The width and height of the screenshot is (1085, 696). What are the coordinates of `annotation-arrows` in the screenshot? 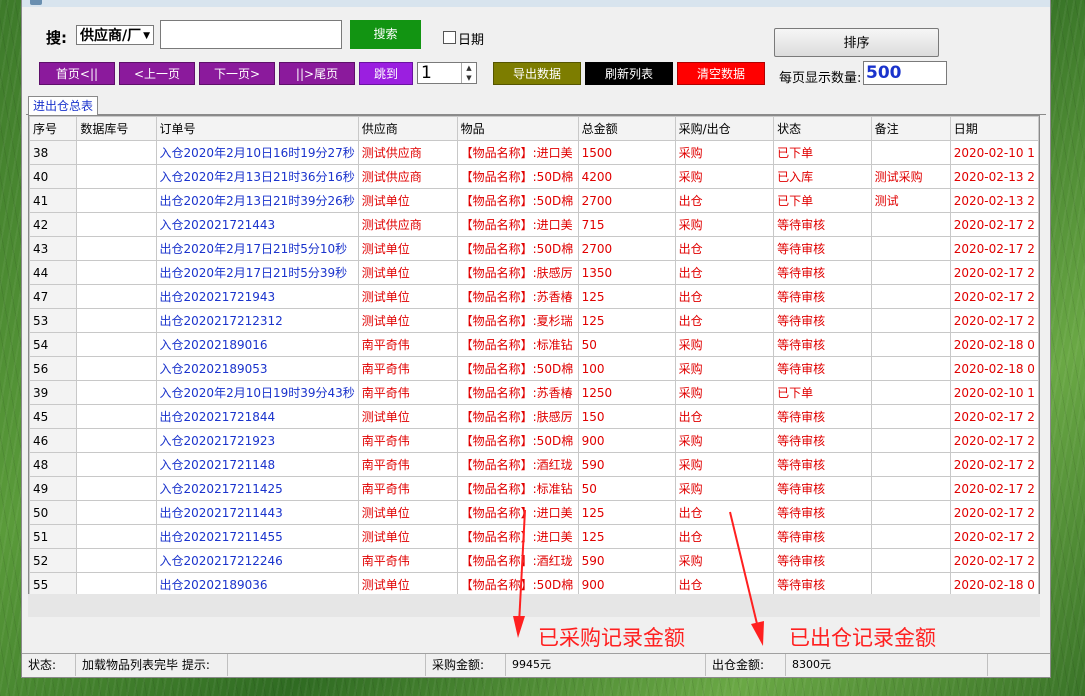 It's located at (638, 577).